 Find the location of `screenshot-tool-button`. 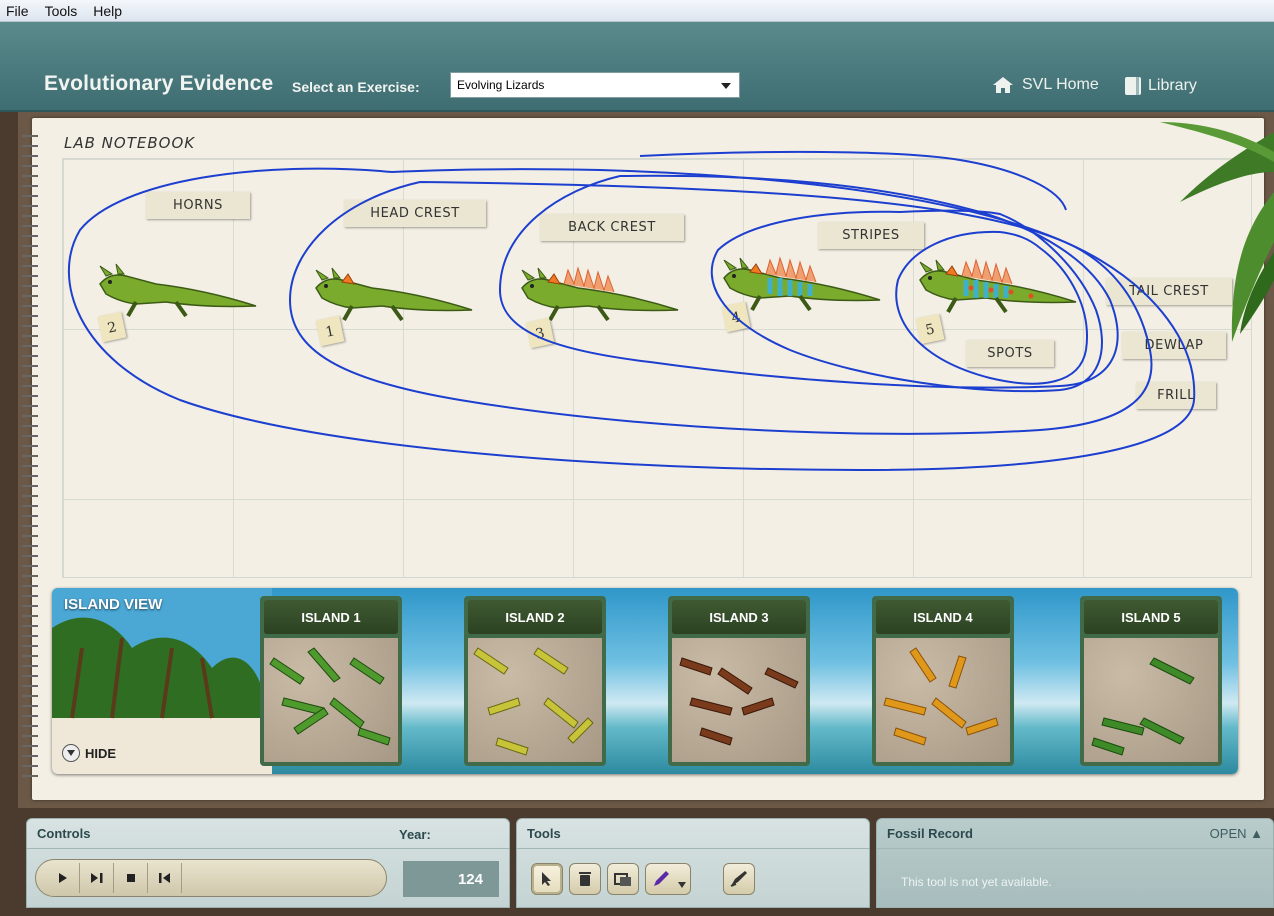

screenshot-tool-button is located at coordinates (623, 879).